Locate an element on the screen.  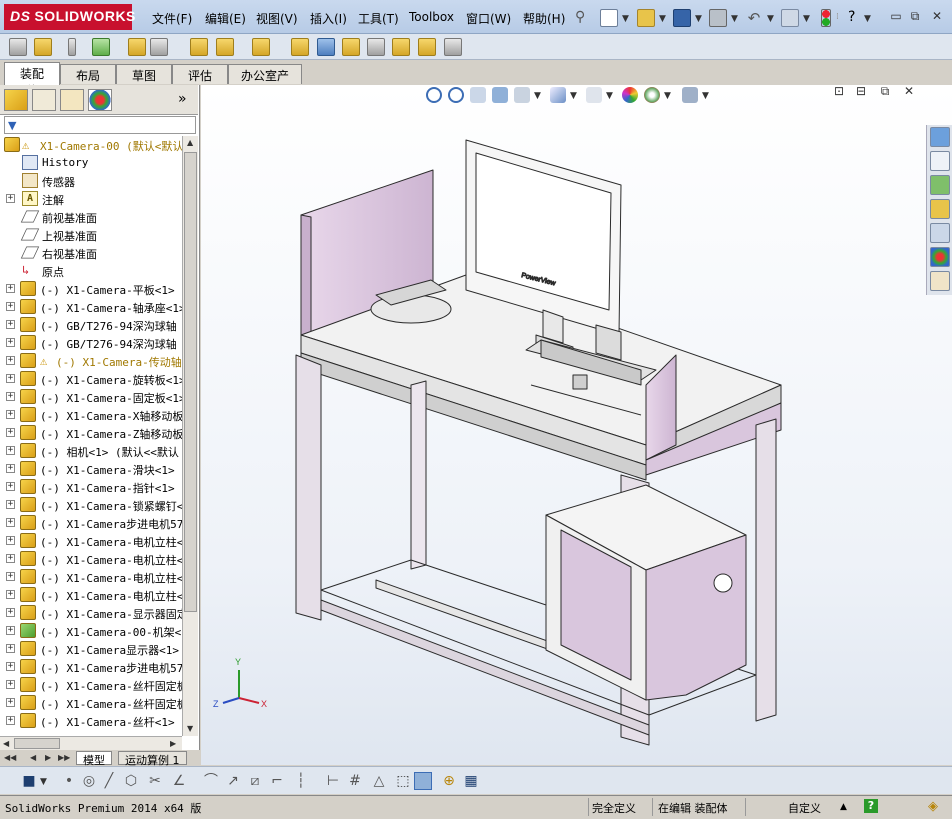
menu-insert: 插入(I) is located at coordinates (328, 18).